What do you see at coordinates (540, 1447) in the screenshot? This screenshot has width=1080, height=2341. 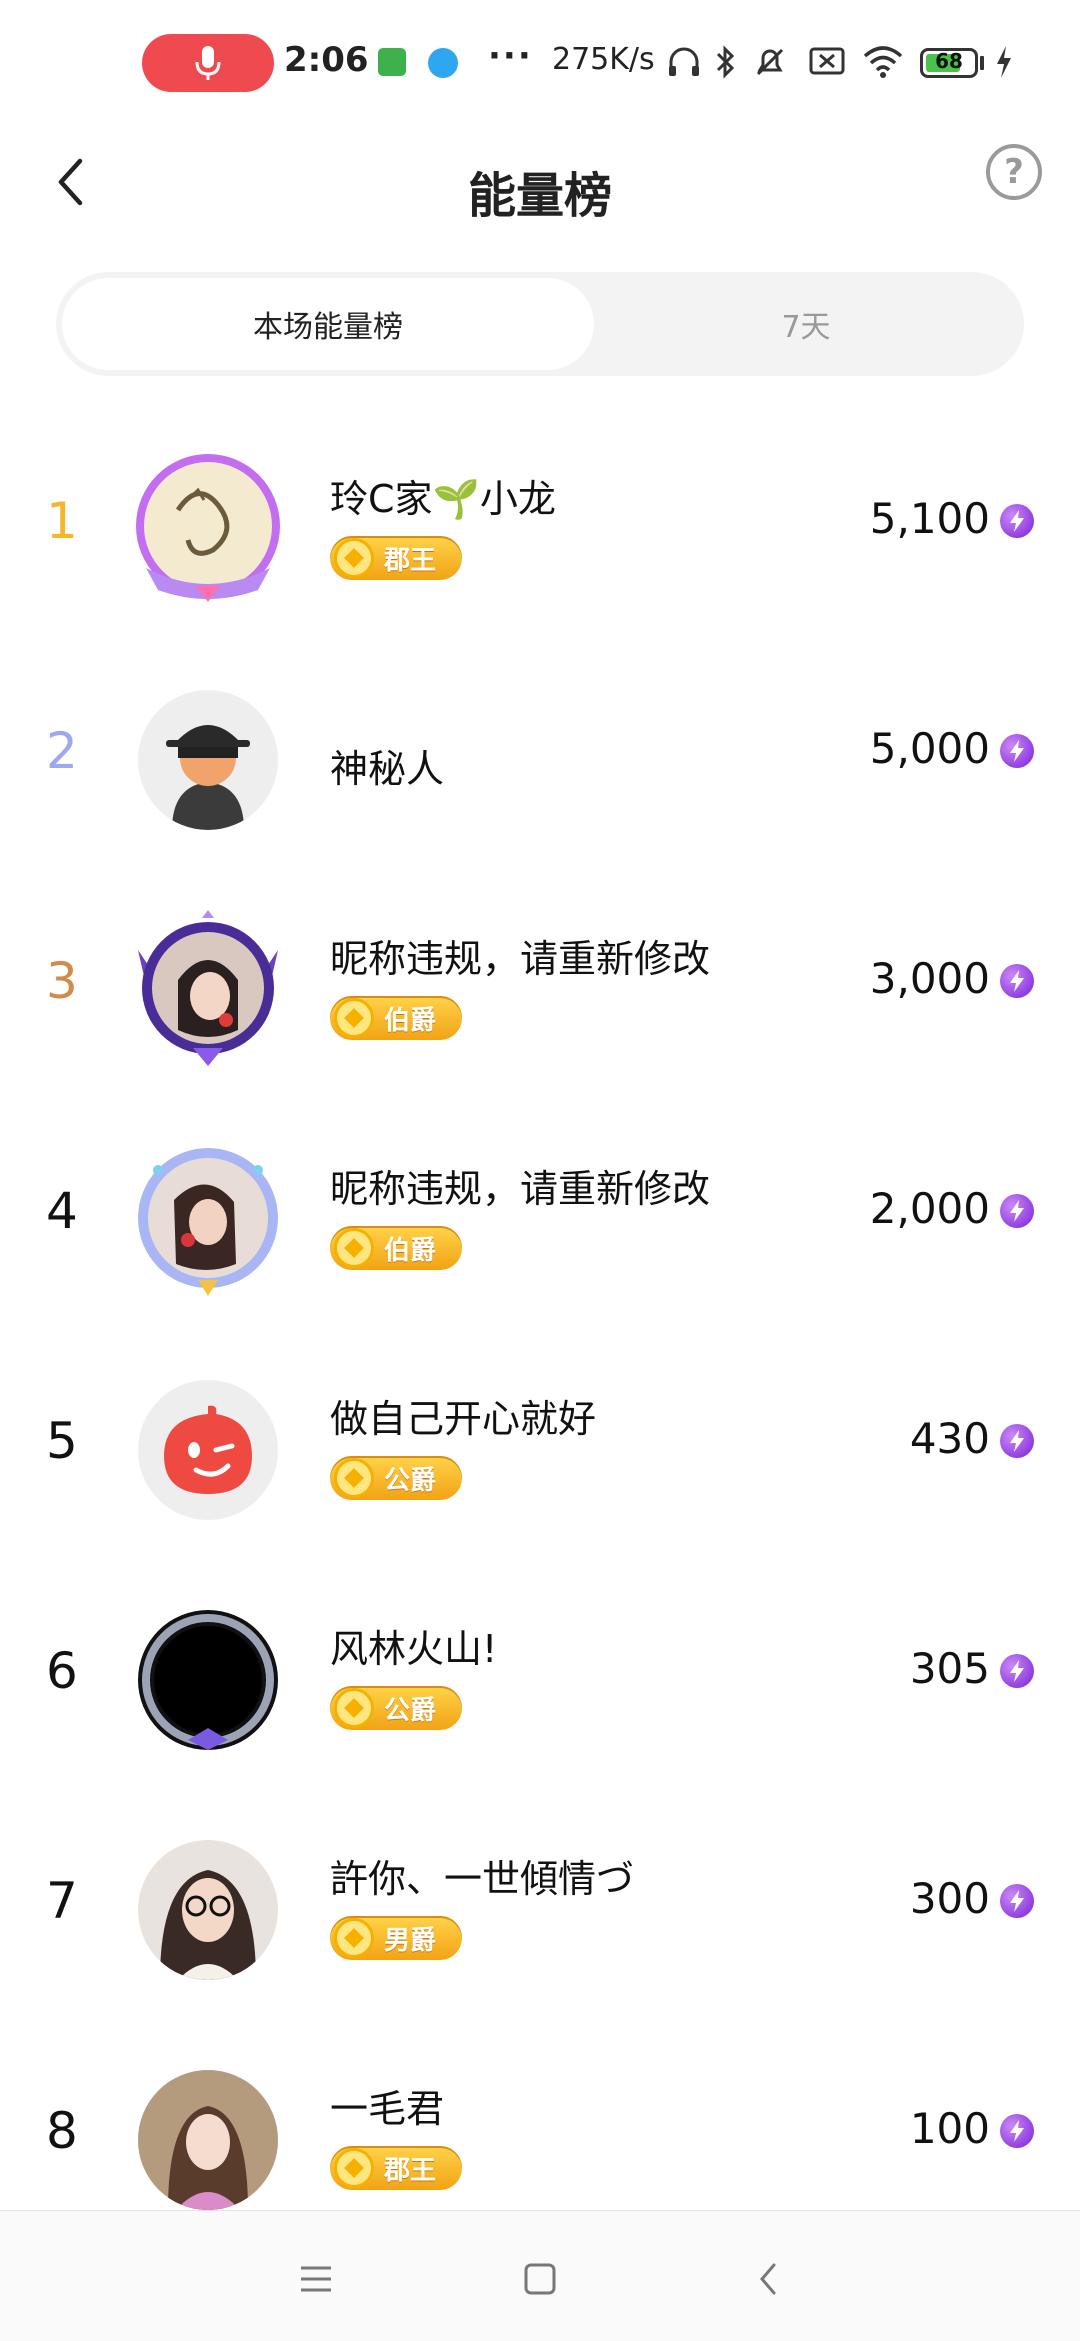 I see `ranking-row: 5 做自己开心就好 公爵 430` at bounding box center [540, 1447].